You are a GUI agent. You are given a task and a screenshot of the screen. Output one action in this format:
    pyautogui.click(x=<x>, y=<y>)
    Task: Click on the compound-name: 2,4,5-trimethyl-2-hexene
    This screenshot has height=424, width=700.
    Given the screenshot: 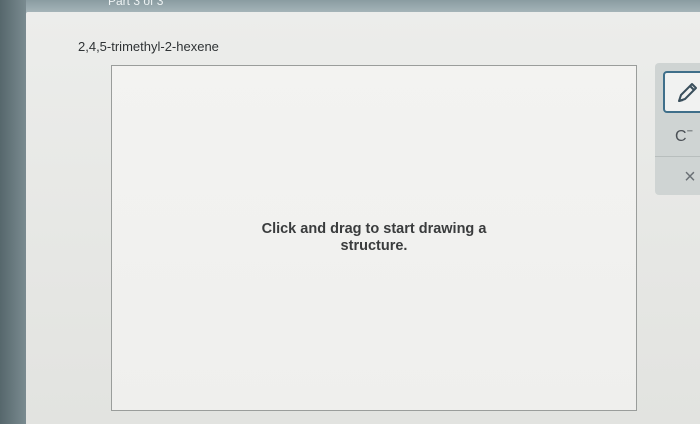 What is the action you would take?
    pyautogui.click(x=148, y=46)
    